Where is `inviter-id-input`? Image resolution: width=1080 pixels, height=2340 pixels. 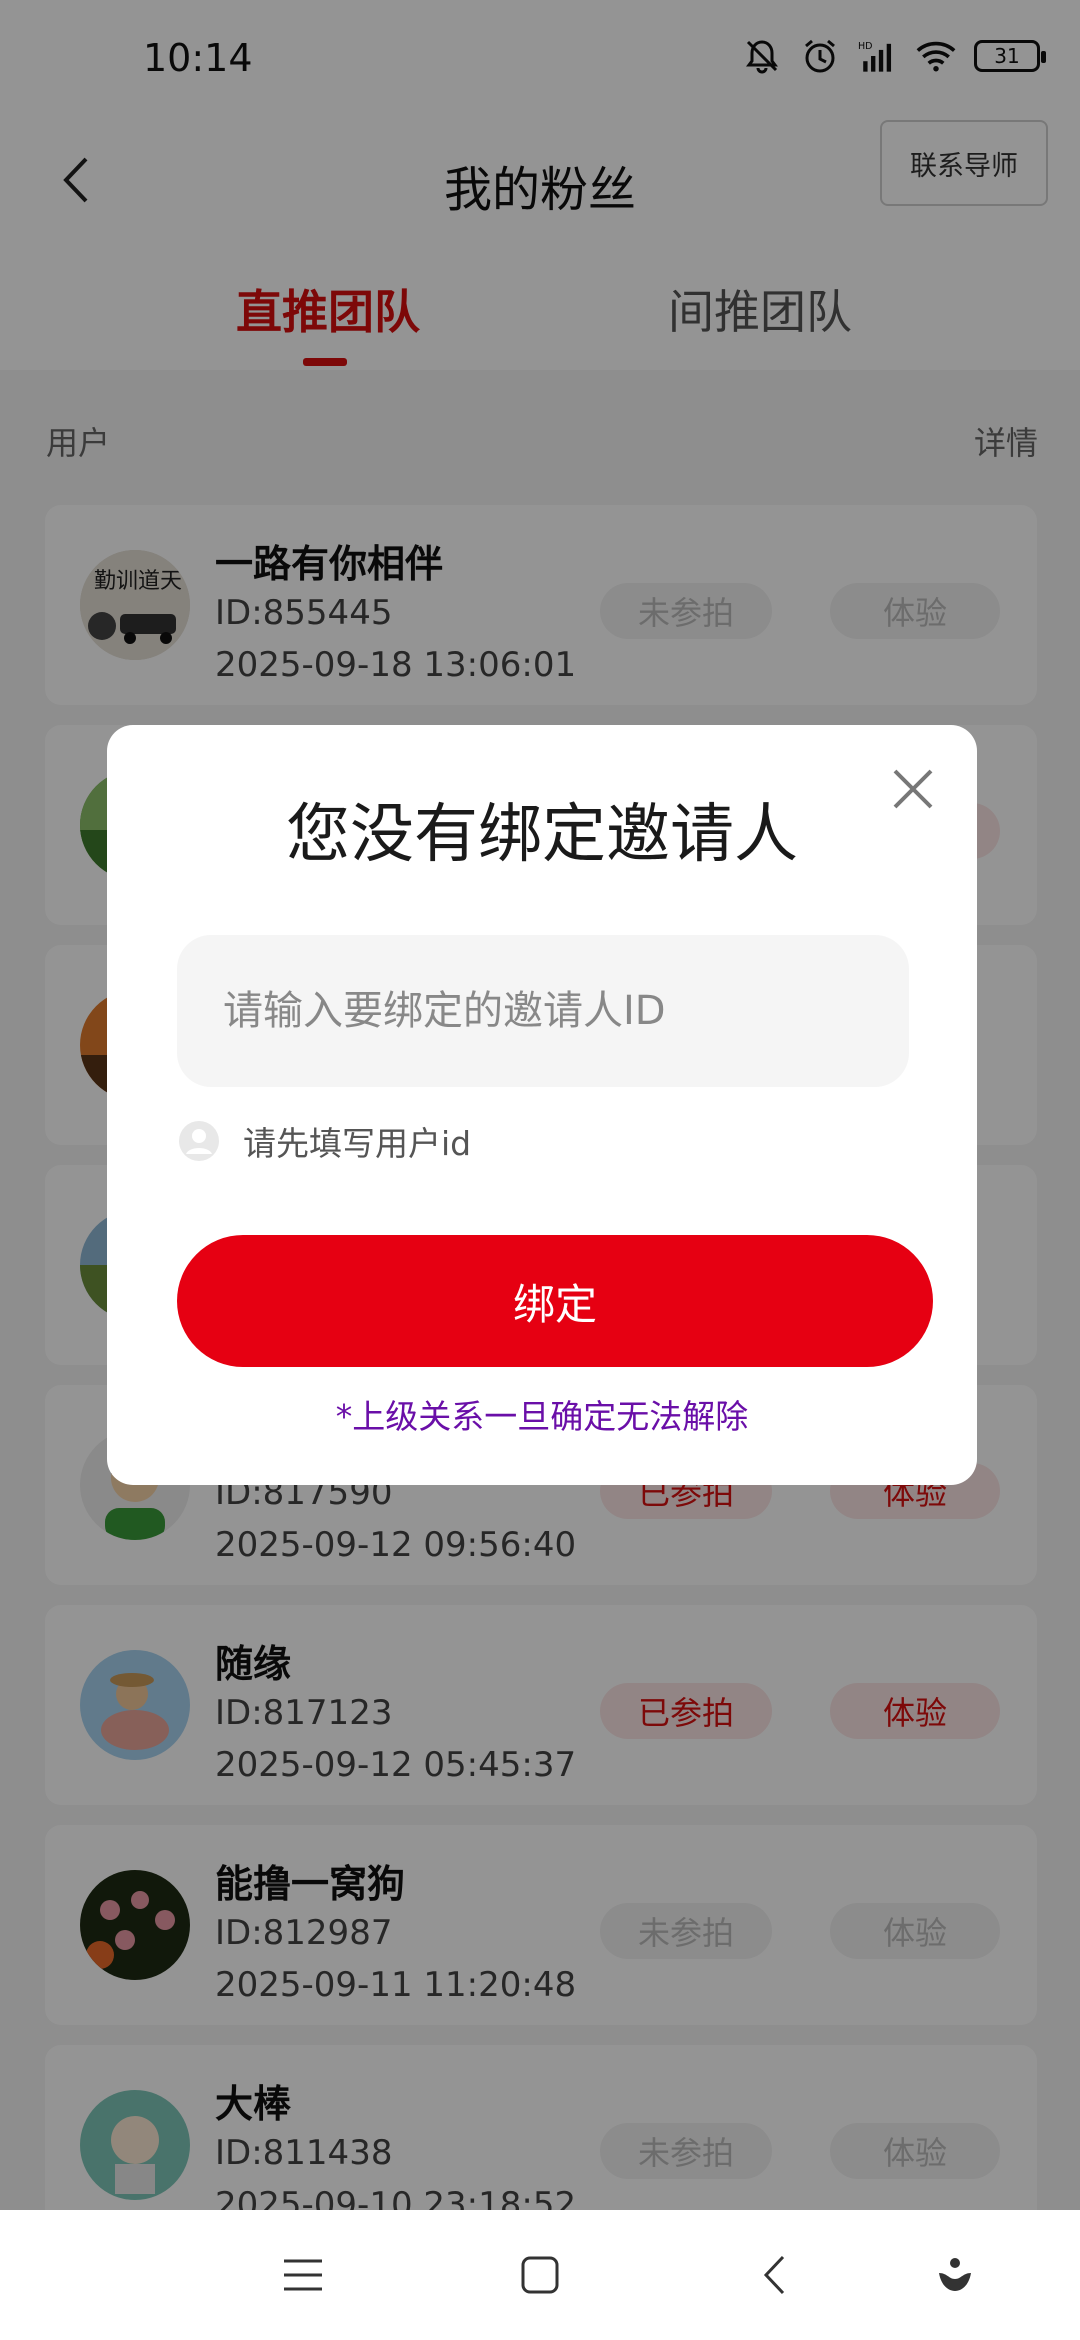
inviter-id-input is located at coordinates (543, 1011).